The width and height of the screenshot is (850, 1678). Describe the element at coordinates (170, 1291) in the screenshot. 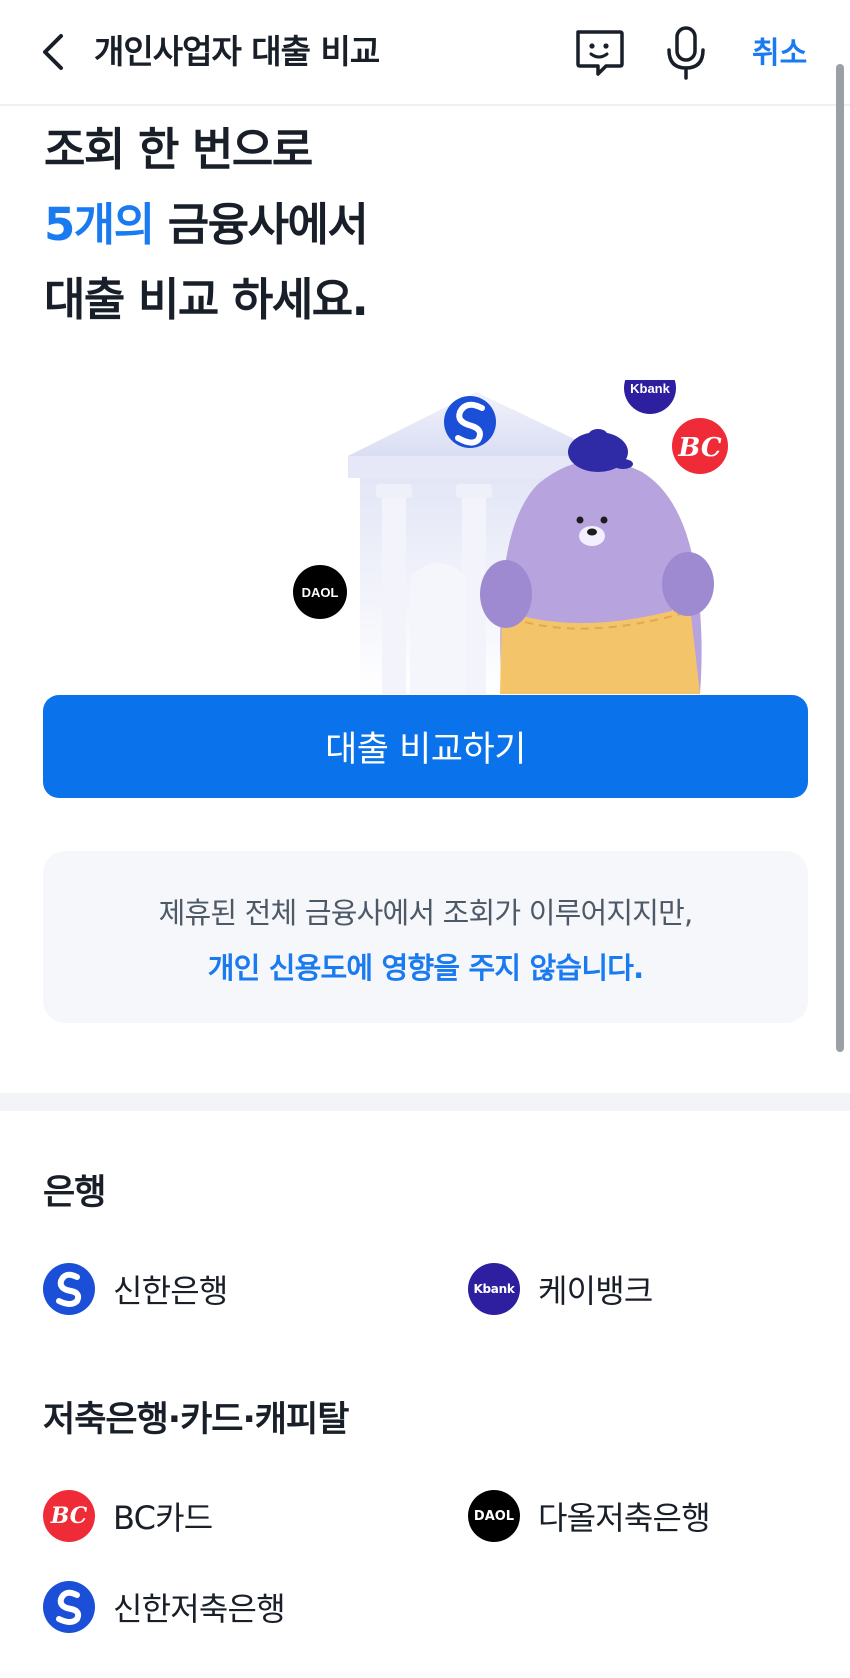

I see `lender-name: 신한은행` at that location.